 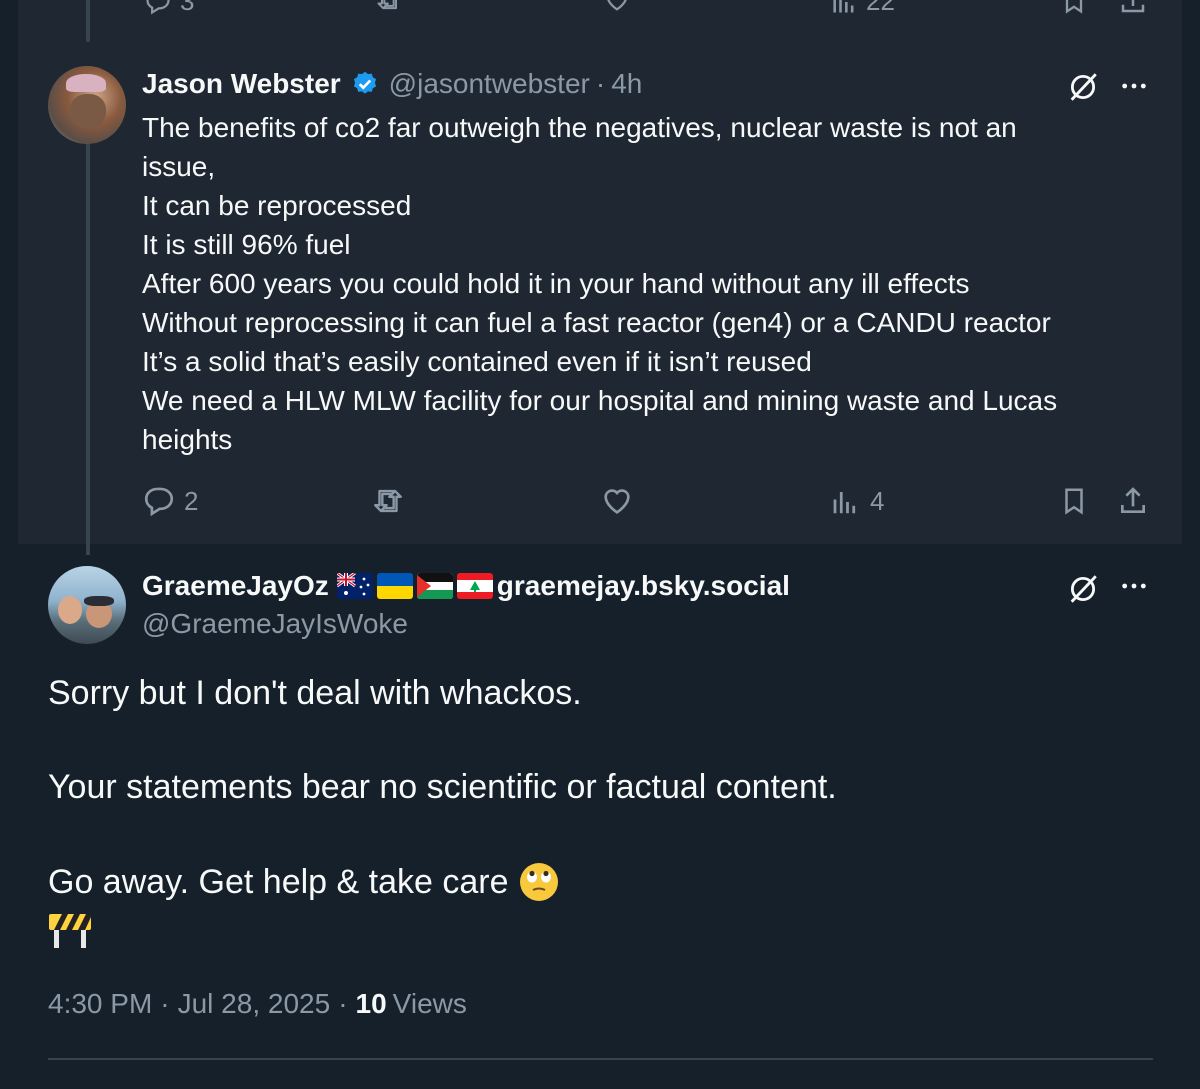 What do you see at coordinates (87, 105) in the screenshot?
I see `avatar-jason` at bounding box center [87, 105].